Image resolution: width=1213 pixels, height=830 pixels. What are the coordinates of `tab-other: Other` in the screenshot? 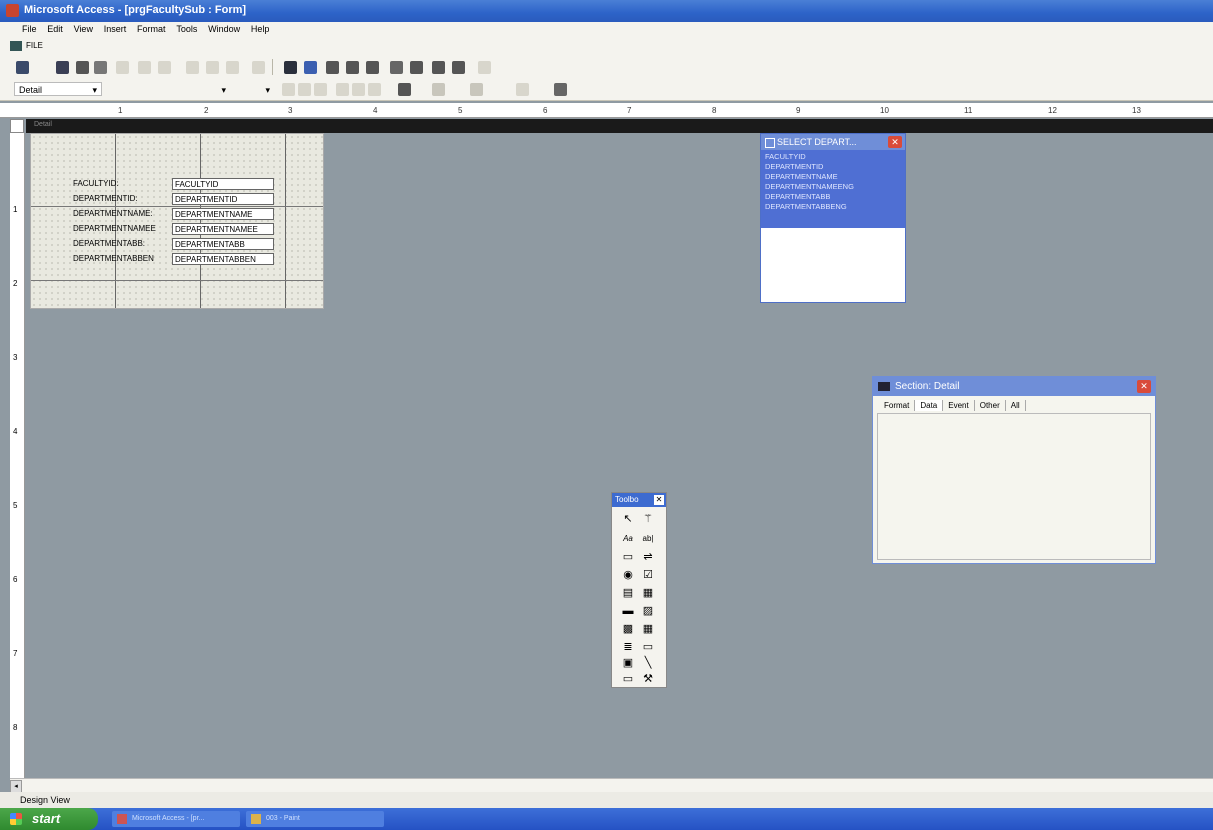 It's located at (990, 405).